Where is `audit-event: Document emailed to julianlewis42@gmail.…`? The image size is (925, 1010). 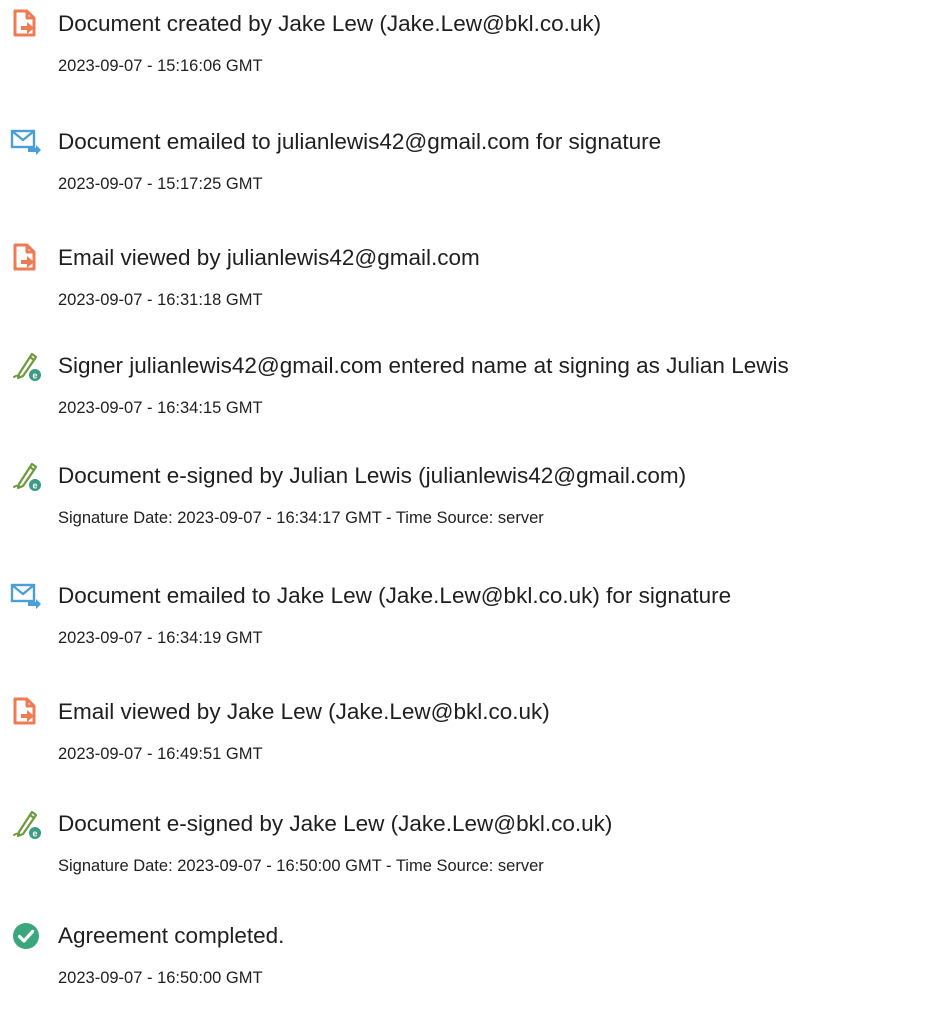 audit-event: Document emailed to julianlewis42@gmail.… is located at coordinates (462, 171).